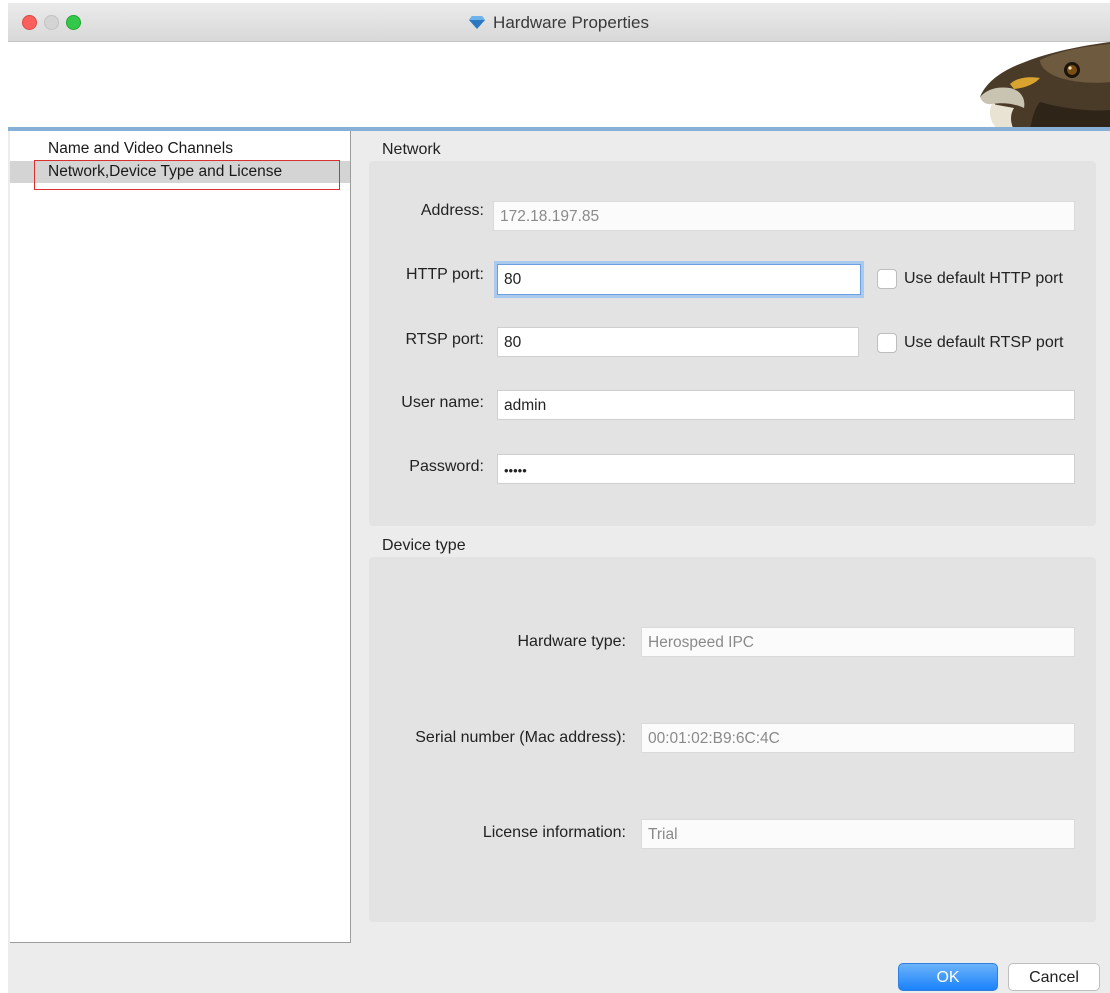 The height and width of the screenshot is (993, 1110). What do you see at coordinates (1045, 86) in the screenshot?
I see `eagle-logo-icon` at bounding box center [1045, 86].